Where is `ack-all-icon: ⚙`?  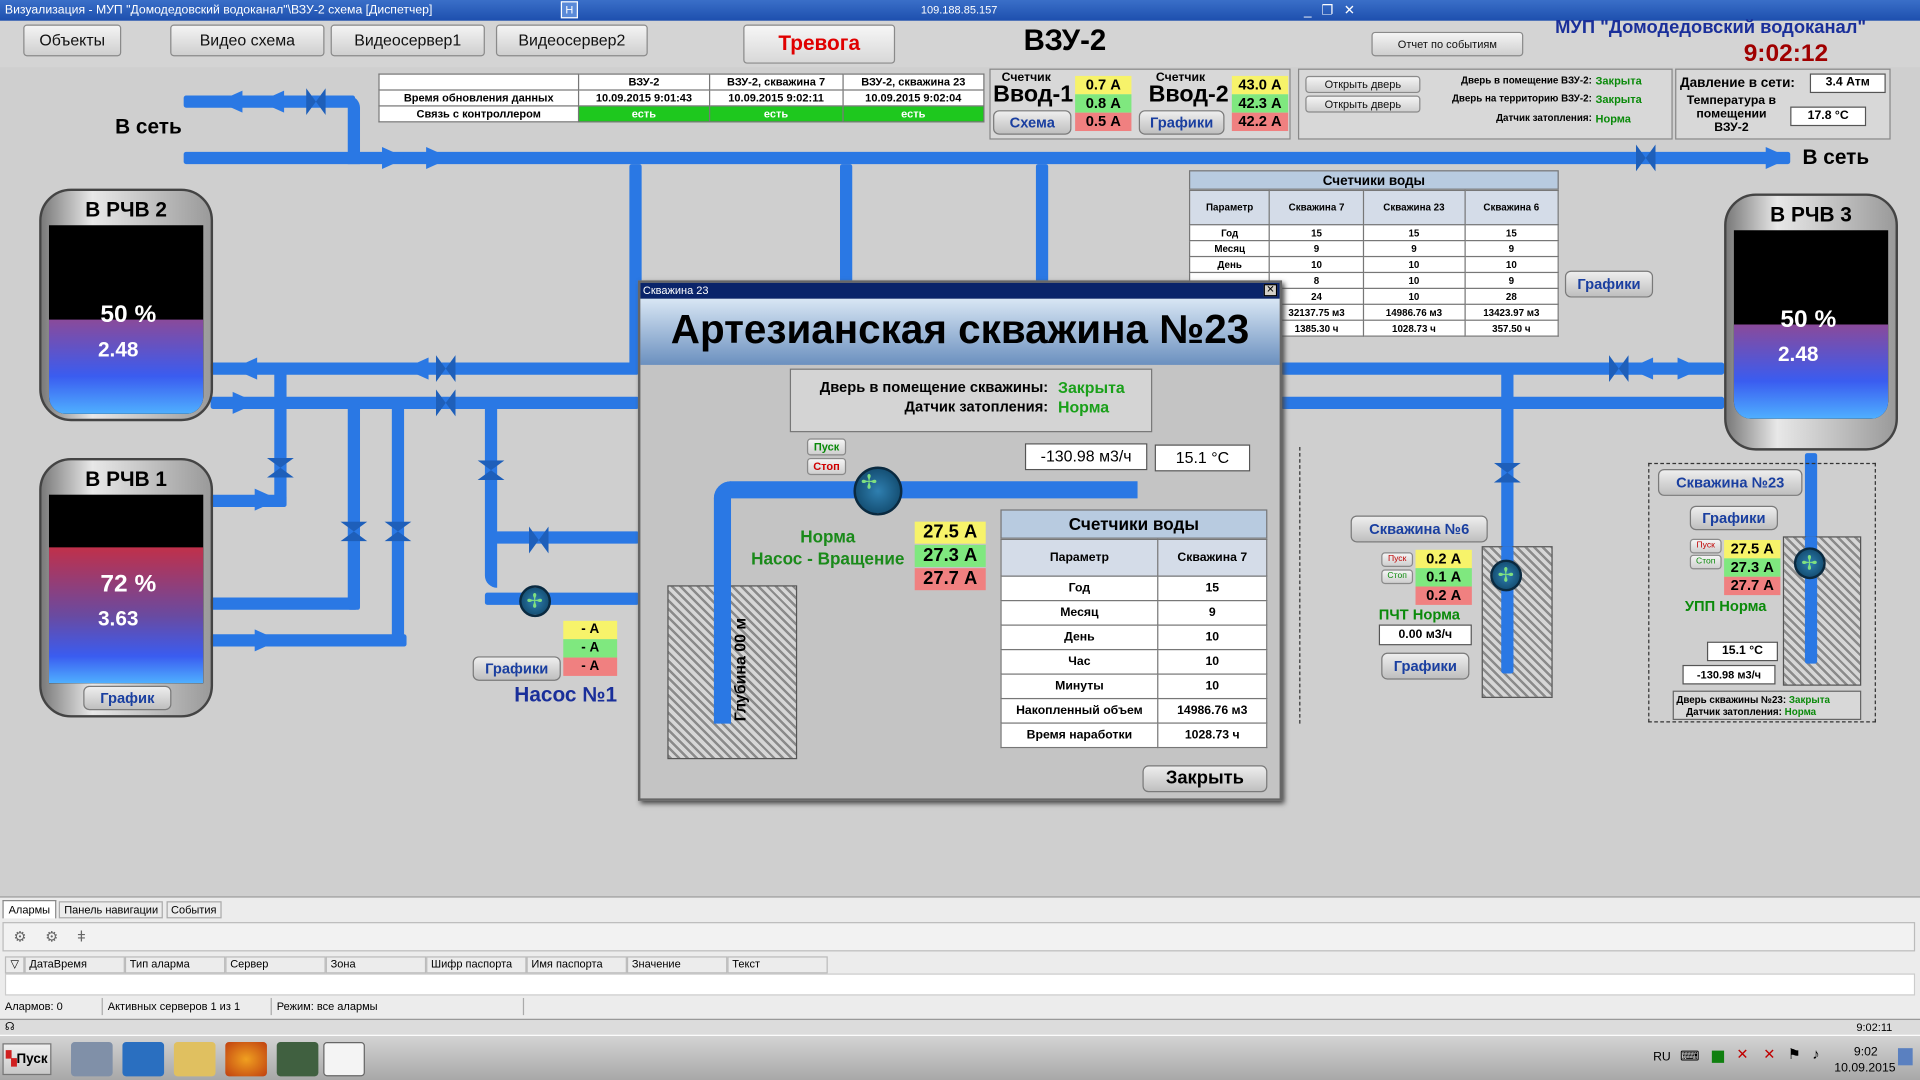
ack-all-icon: ⚙ is located at coordinates (51, 936).